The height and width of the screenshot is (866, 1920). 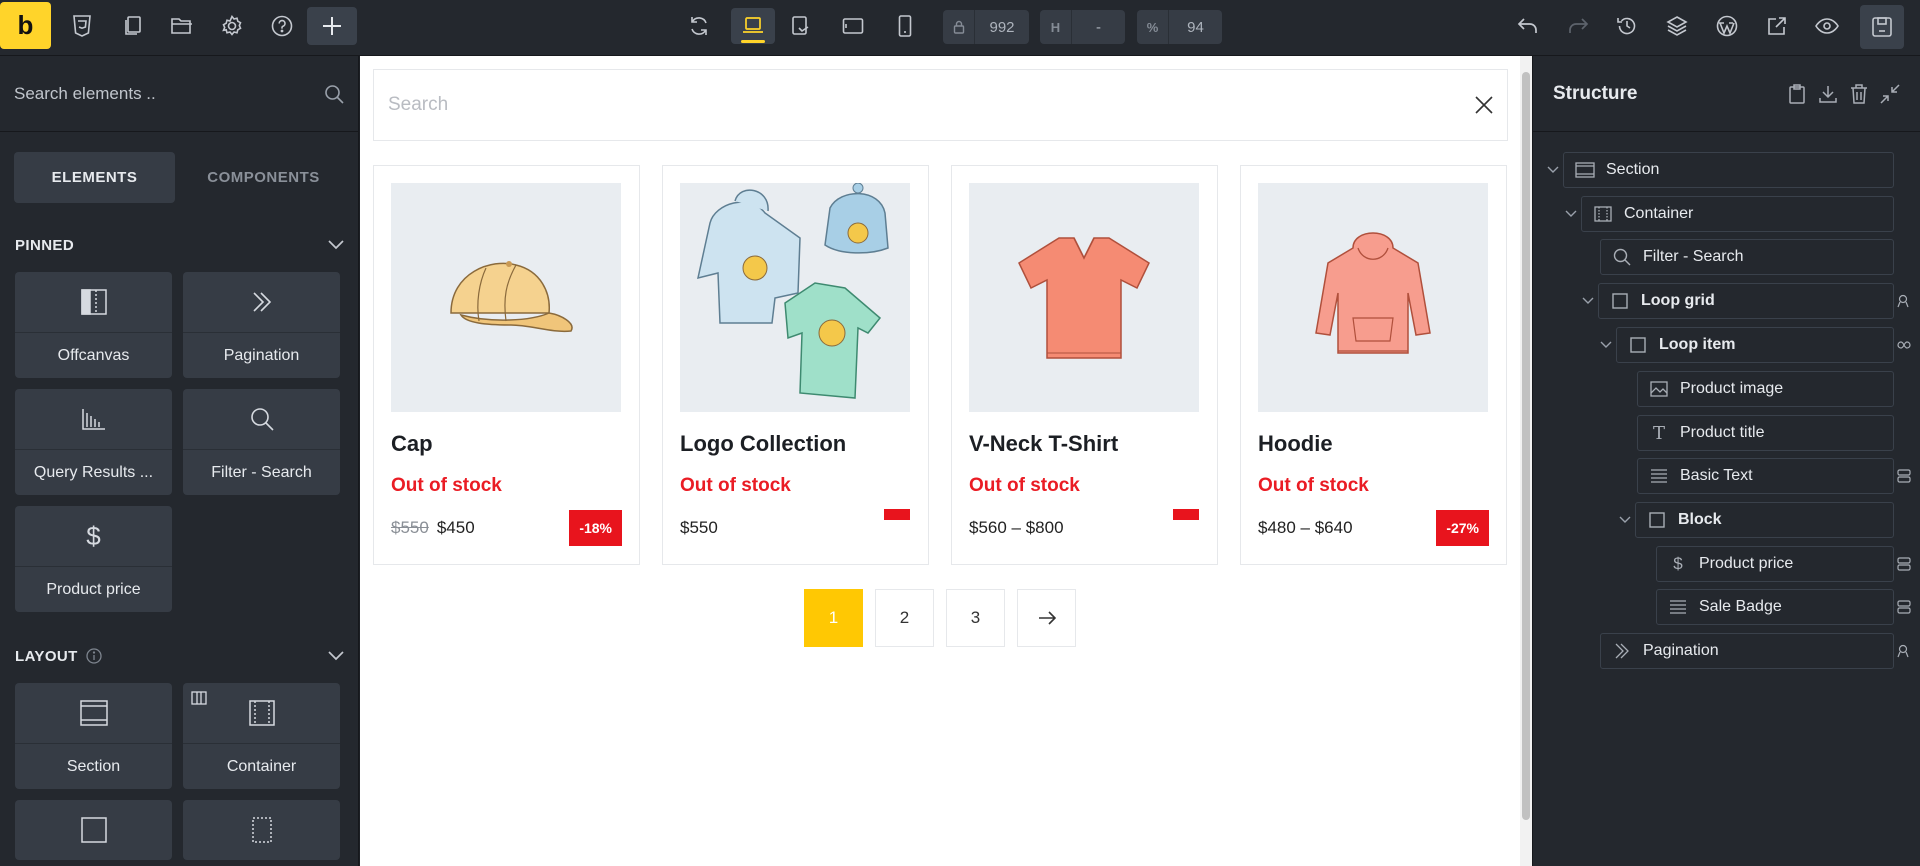 I want to click on refresh-icon, so click(x=699, y=26).